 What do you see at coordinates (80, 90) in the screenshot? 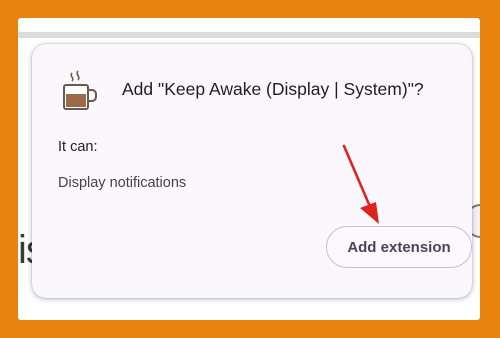
I see `coffee-cup-icon` at bounding box center [80, 90].